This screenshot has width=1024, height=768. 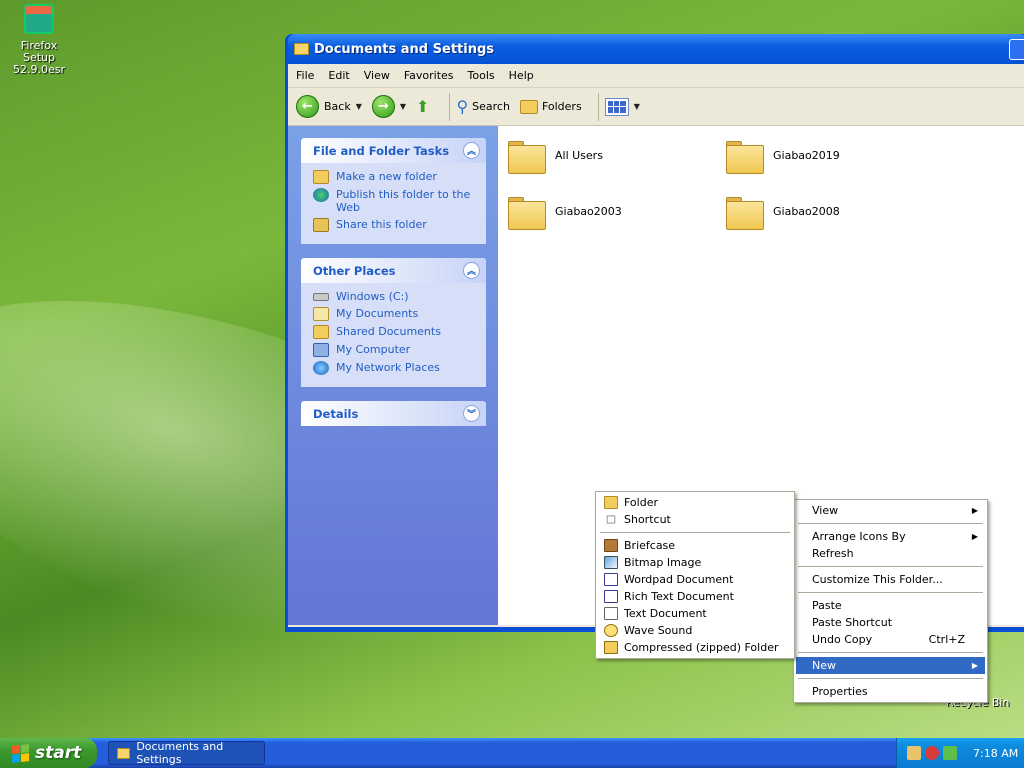 I want to click on folders-icon, so click(x=528, y=106).